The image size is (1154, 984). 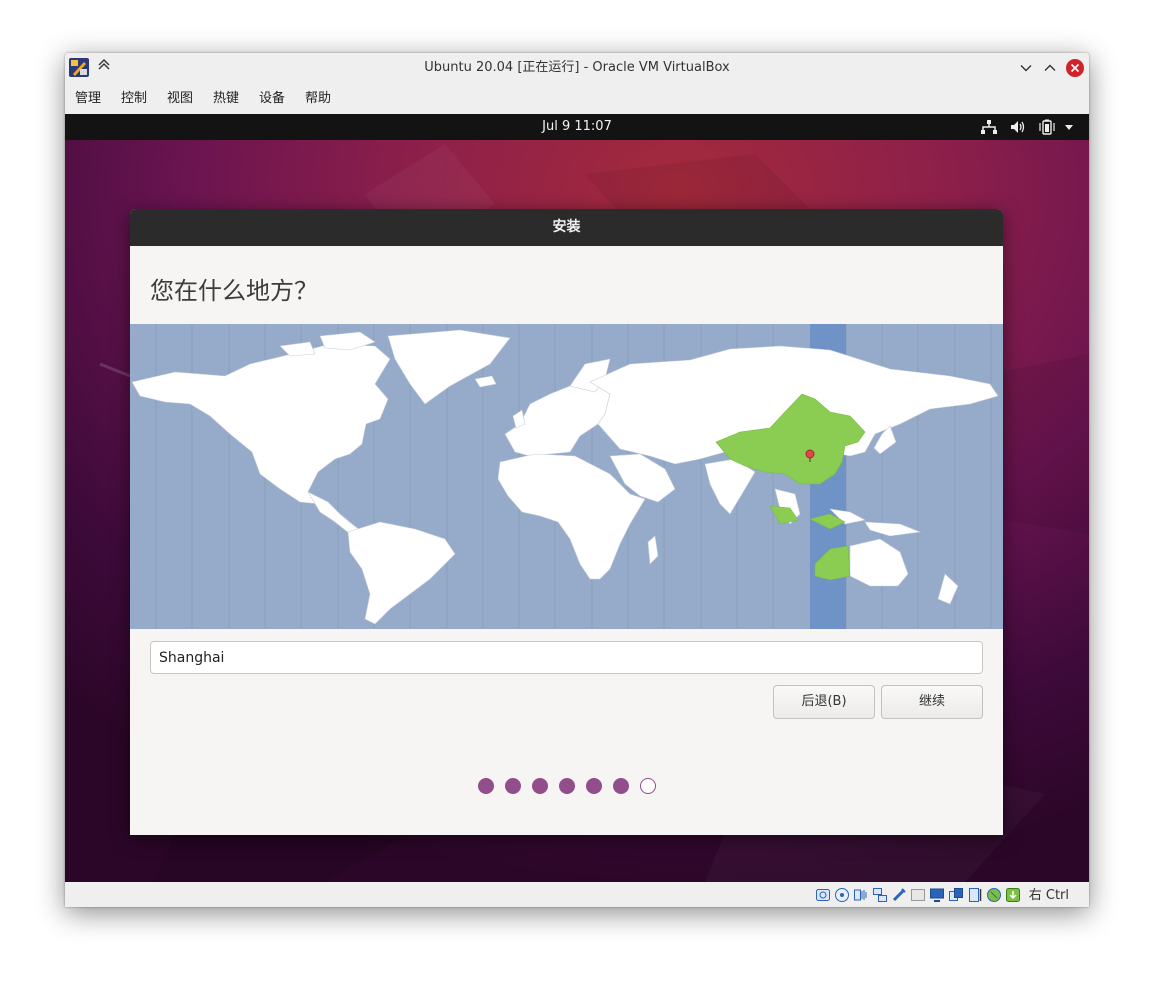 I want to click on location-input, so click(x=566, y=657).